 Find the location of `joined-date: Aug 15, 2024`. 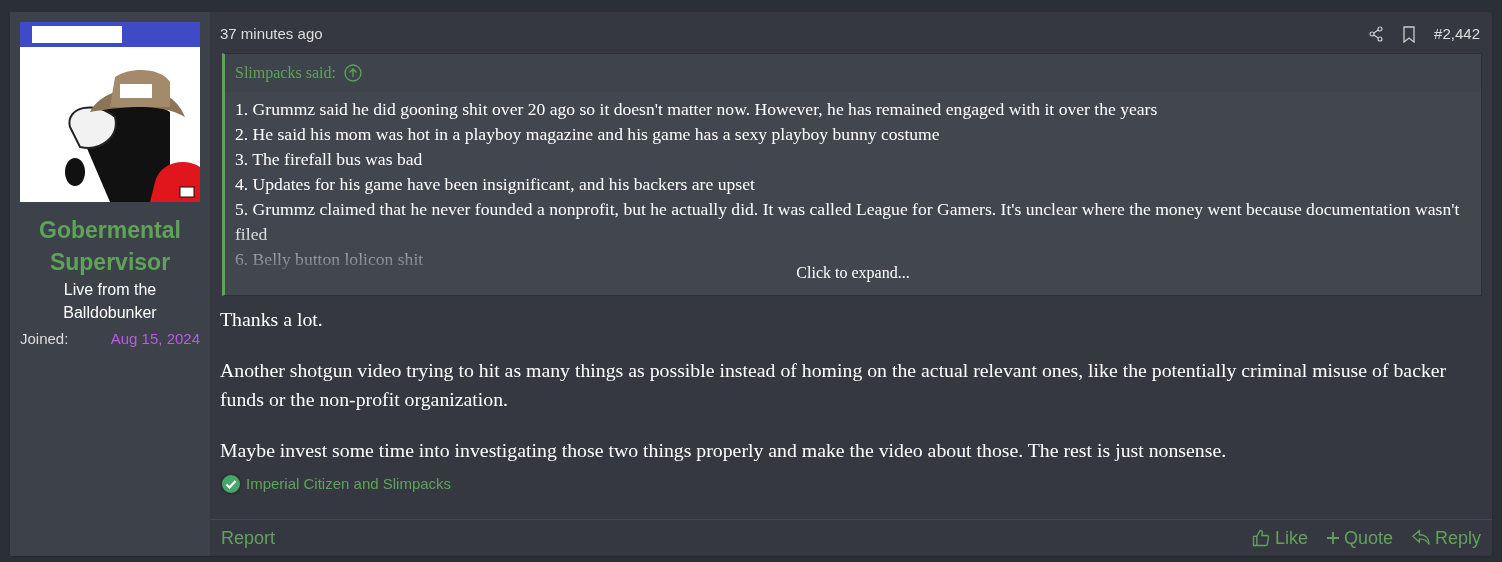

joined-date: Aug 15, 2024 is located at coordinates (155, 339).